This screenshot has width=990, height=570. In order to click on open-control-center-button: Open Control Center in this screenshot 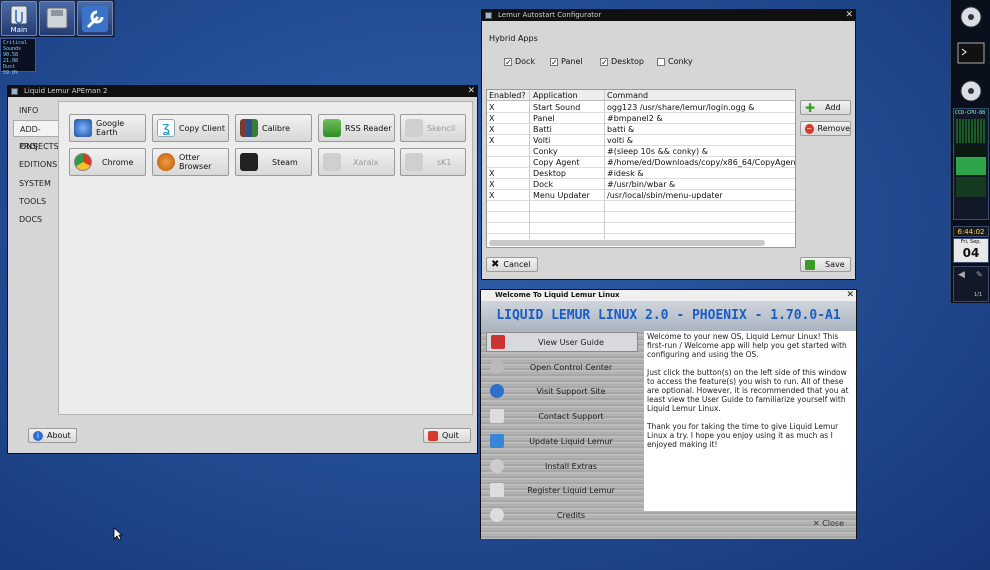, I will do `click(562, 367)`.